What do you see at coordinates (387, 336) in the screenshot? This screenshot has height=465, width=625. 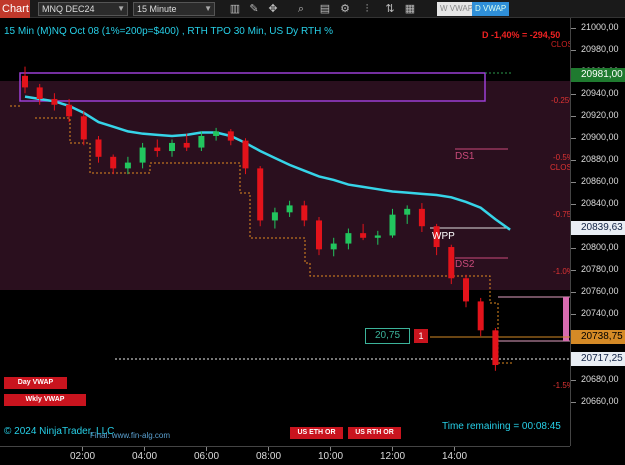 I see `quantity-field: 20,75` at bounding box center [387, 336].